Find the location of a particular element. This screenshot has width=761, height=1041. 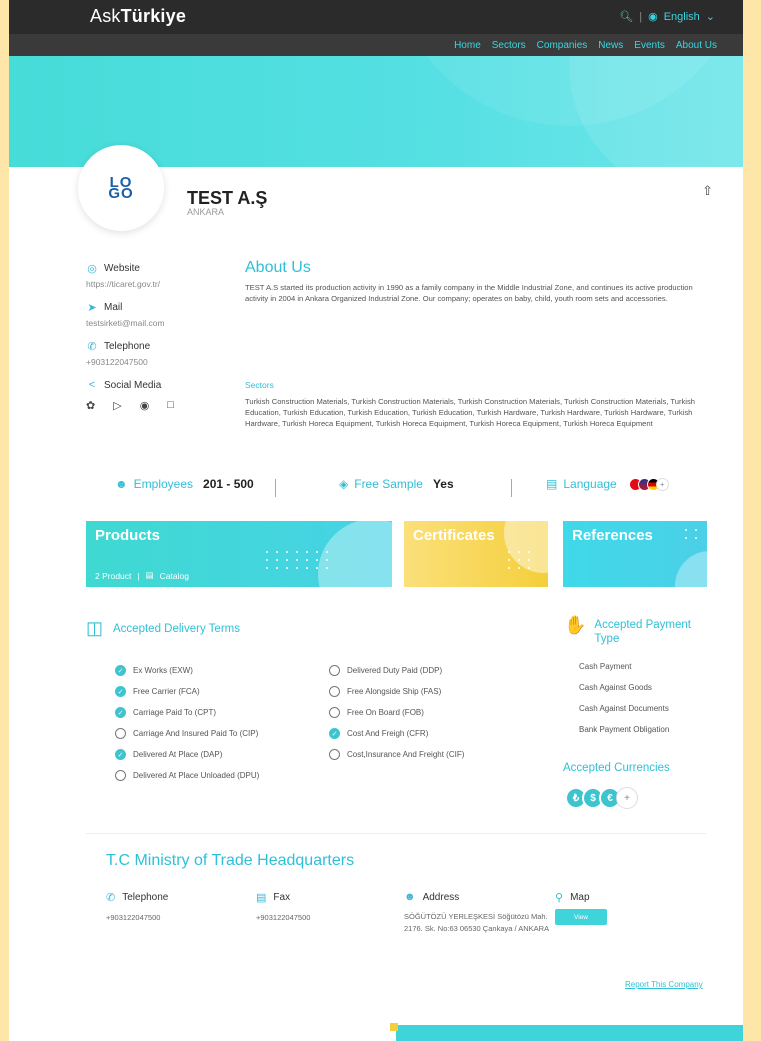

delivery-icon: ◫ is located at coordinates (95, 628).